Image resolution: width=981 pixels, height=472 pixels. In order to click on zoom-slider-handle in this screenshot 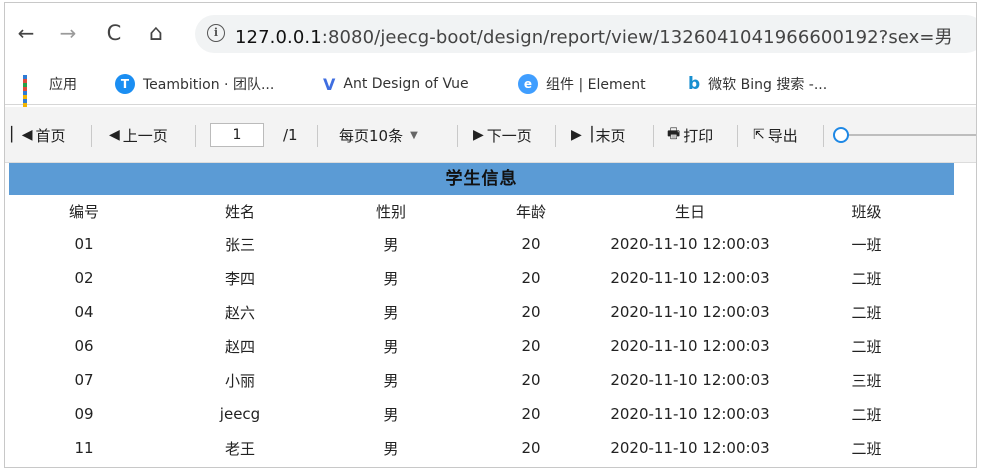, I will do `click(841, 135)`.